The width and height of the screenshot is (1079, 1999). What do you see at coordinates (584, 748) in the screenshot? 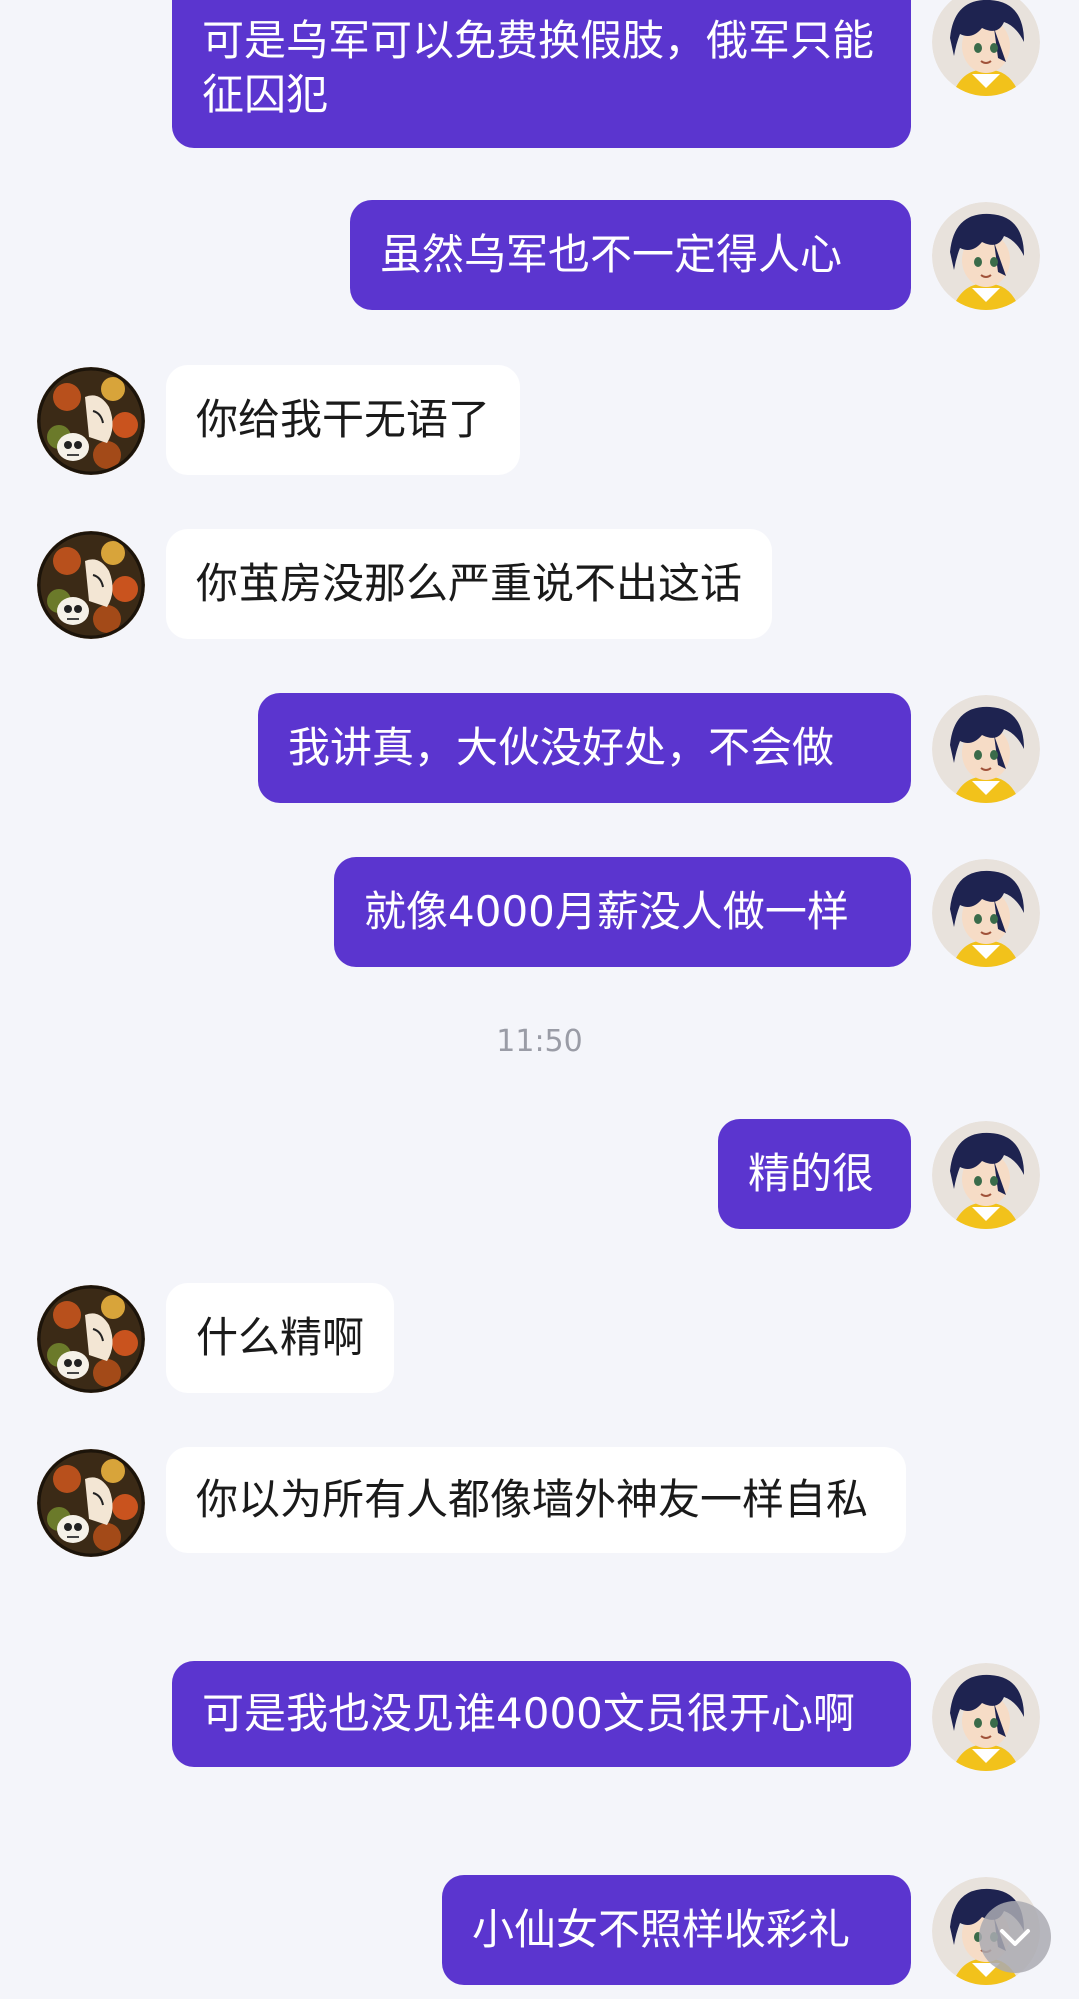
I see `message-bubble: 我讲真，大伙没好处，不会做` at bounding box center [584, 748].